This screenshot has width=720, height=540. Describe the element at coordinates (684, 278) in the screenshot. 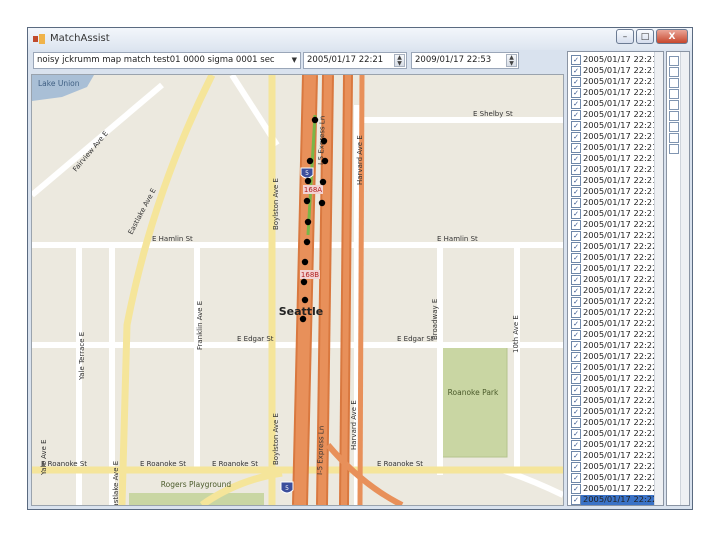

I see `secondary-scrollbar` at that location.